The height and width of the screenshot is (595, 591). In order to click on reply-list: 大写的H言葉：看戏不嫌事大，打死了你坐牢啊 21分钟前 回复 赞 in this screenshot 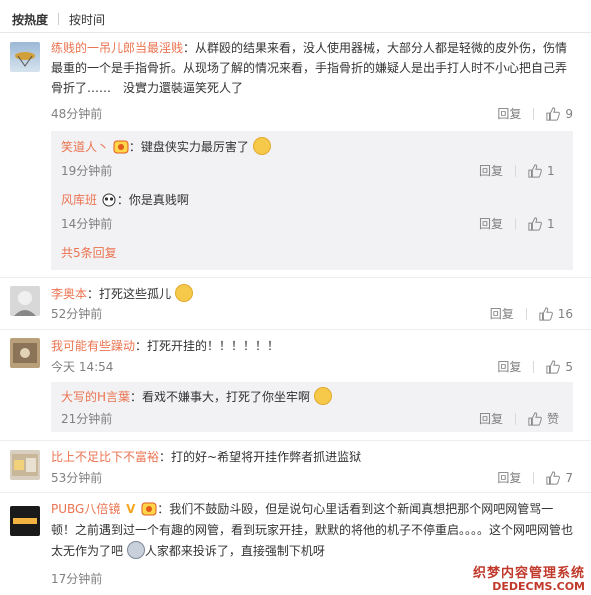, I will do `click(312, 407)`.